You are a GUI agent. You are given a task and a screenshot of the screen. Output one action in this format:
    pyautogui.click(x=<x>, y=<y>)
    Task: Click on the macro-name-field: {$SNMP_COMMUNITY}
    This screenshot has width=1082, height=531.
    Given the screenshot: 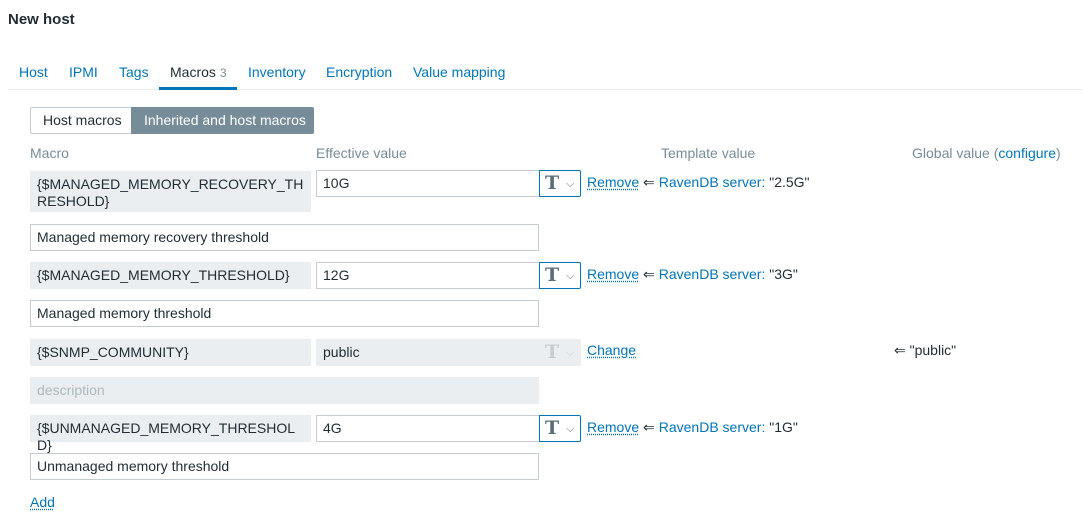 What is the action you would take?
    pyautogui.click(x=170, y=352)
    